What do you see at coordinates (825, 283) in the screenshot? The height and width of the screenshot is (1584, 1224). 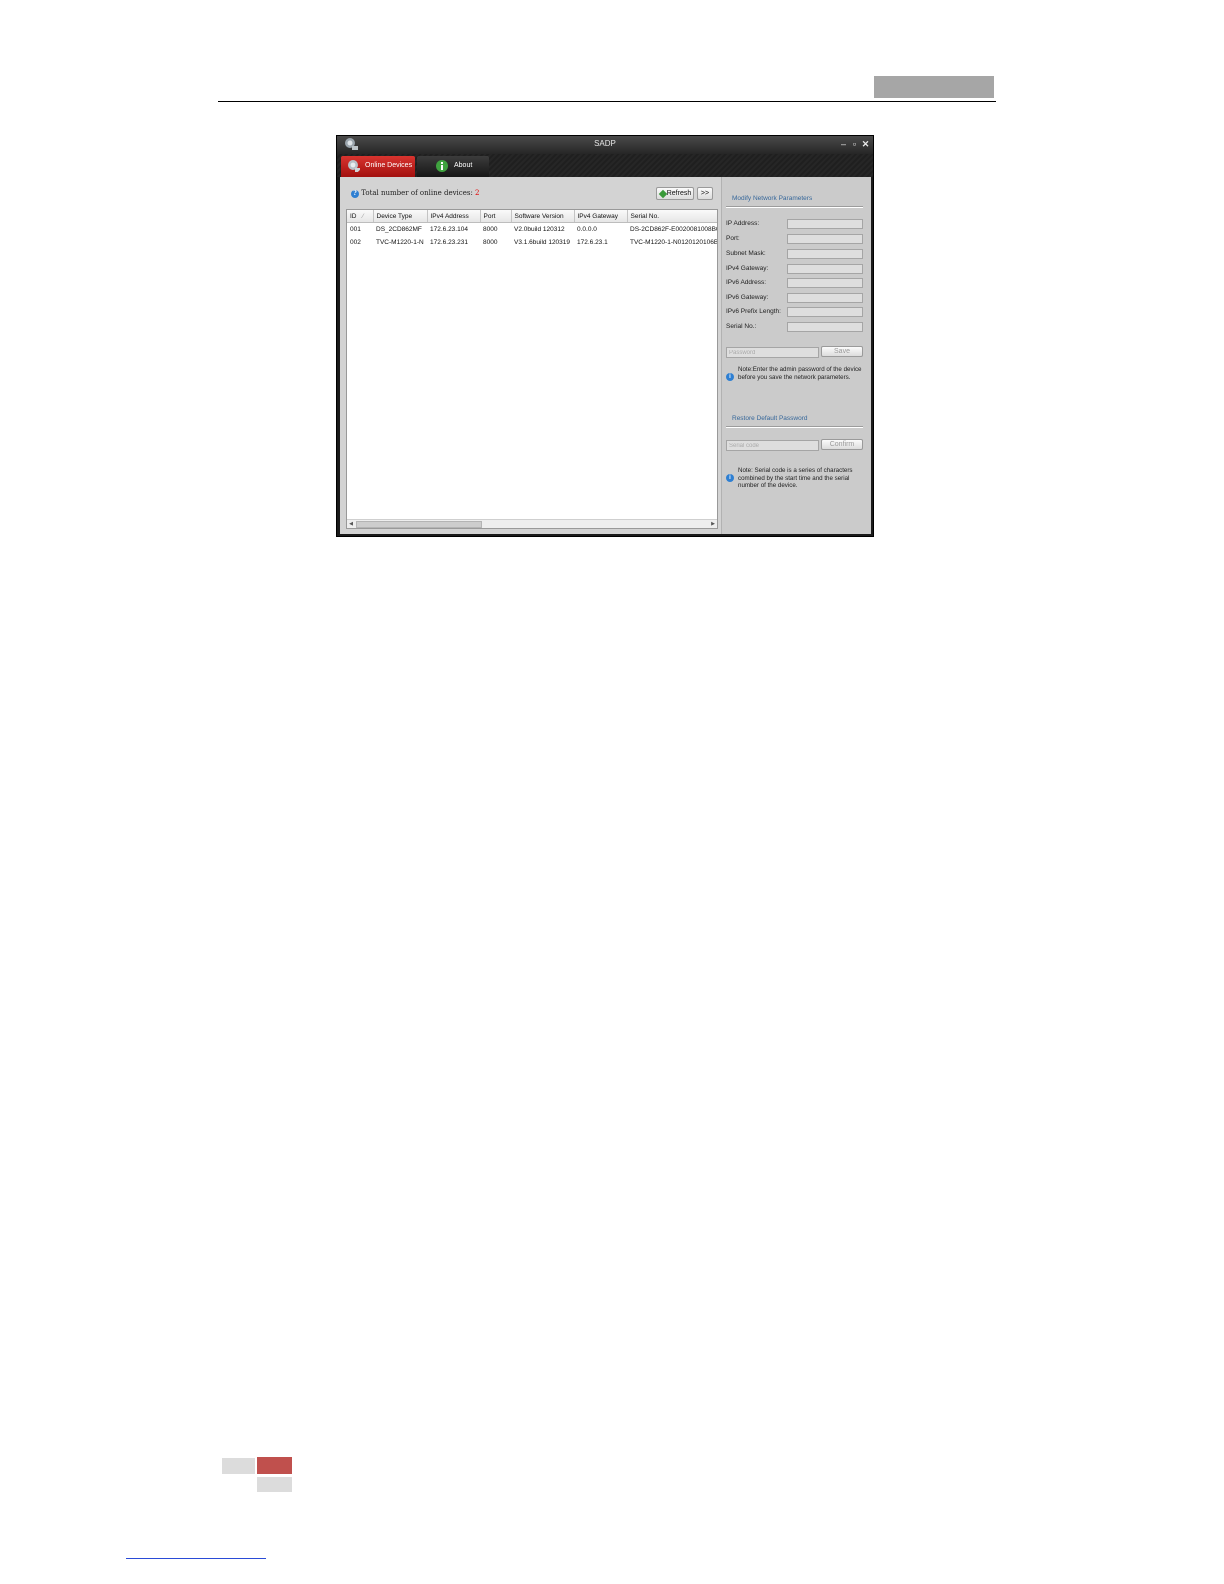 I see `ipv6-address-input` at bounding box center [825, 283].